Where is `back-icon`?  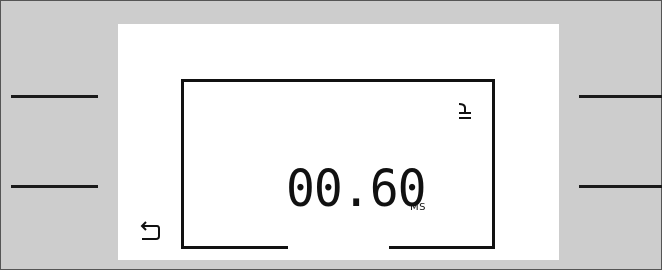 back-icon is located at coordinates (150, 231).